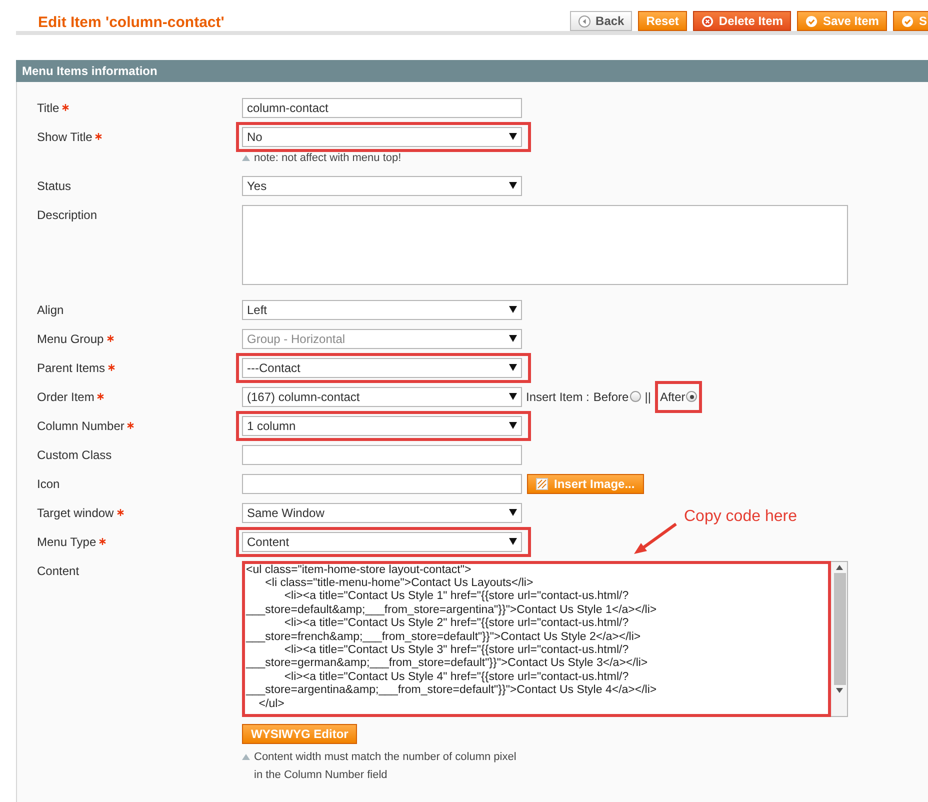 This screenshot has height=802, width=928. I want to click on hint-text: note: not affect with menu top!, so click(328, 158).